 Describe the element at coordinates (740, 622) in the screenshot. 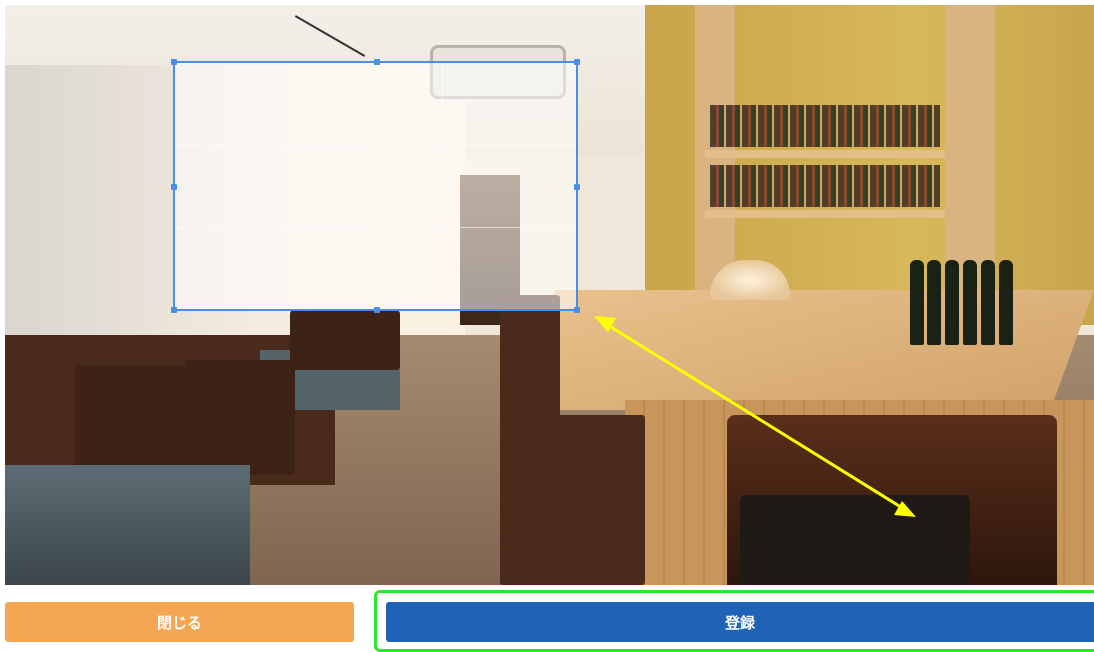

I see `register-button: 登録` at that location.